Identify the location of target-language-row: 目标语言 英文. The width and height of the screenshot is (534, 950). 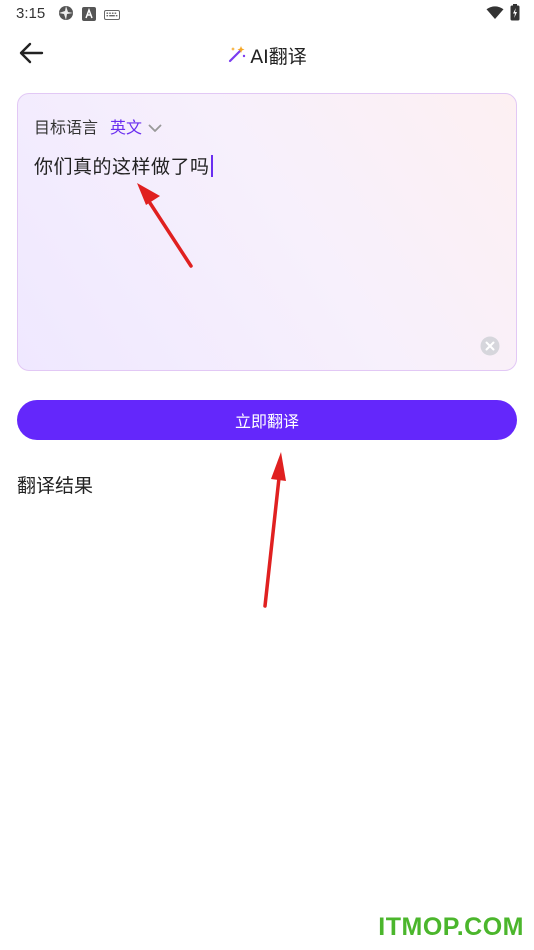
(98, 126).